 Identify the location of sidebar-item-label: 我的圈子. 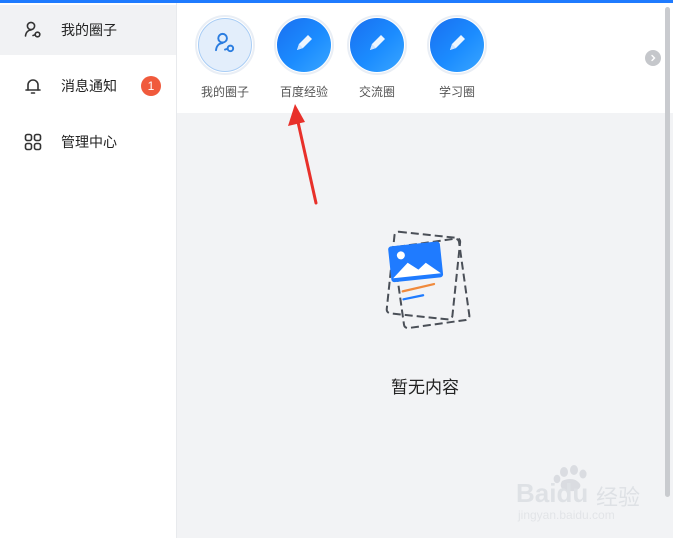
(89, 30).